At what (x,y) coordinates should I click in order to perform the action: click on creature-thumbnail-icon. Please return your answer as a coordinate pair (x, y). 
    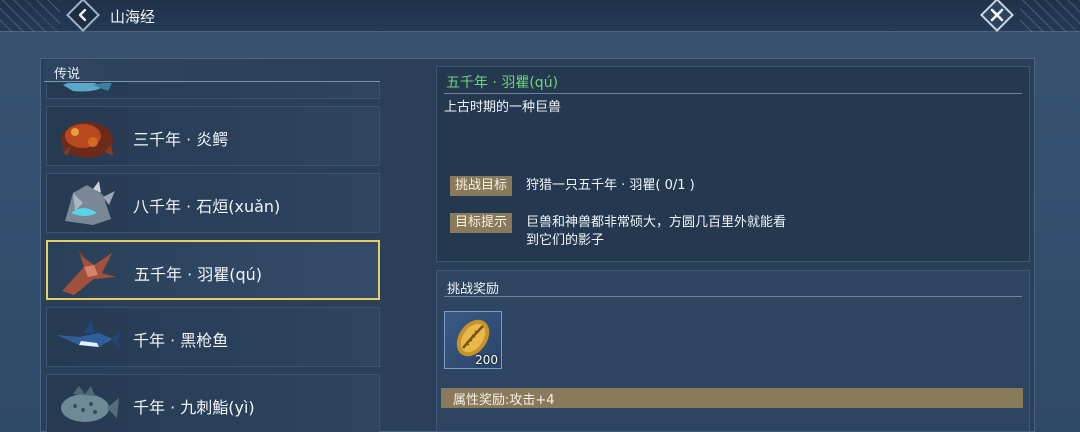
    Looking at the image, I should click on (87, 87).